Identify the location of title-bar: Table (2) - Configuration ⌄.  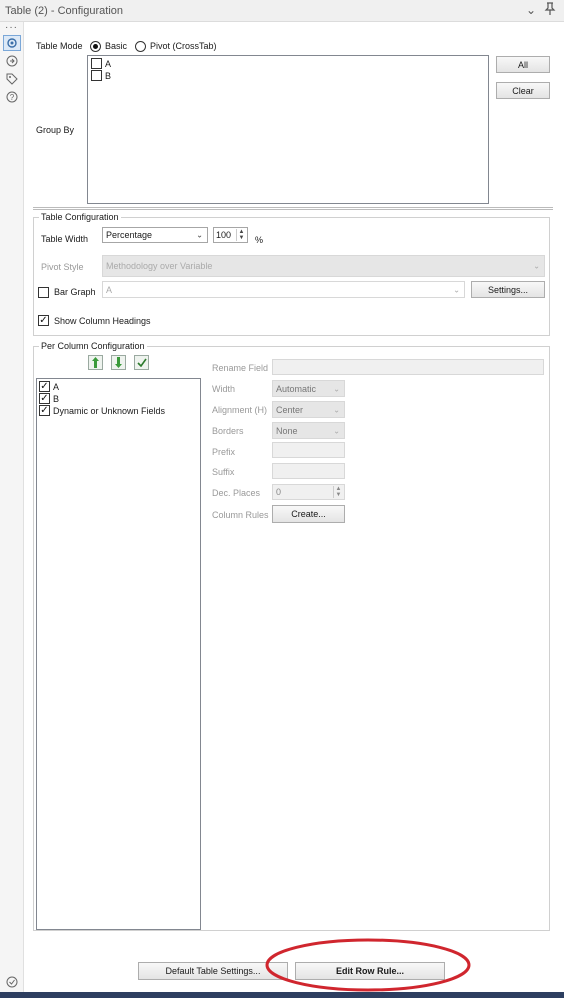
(282, 11).